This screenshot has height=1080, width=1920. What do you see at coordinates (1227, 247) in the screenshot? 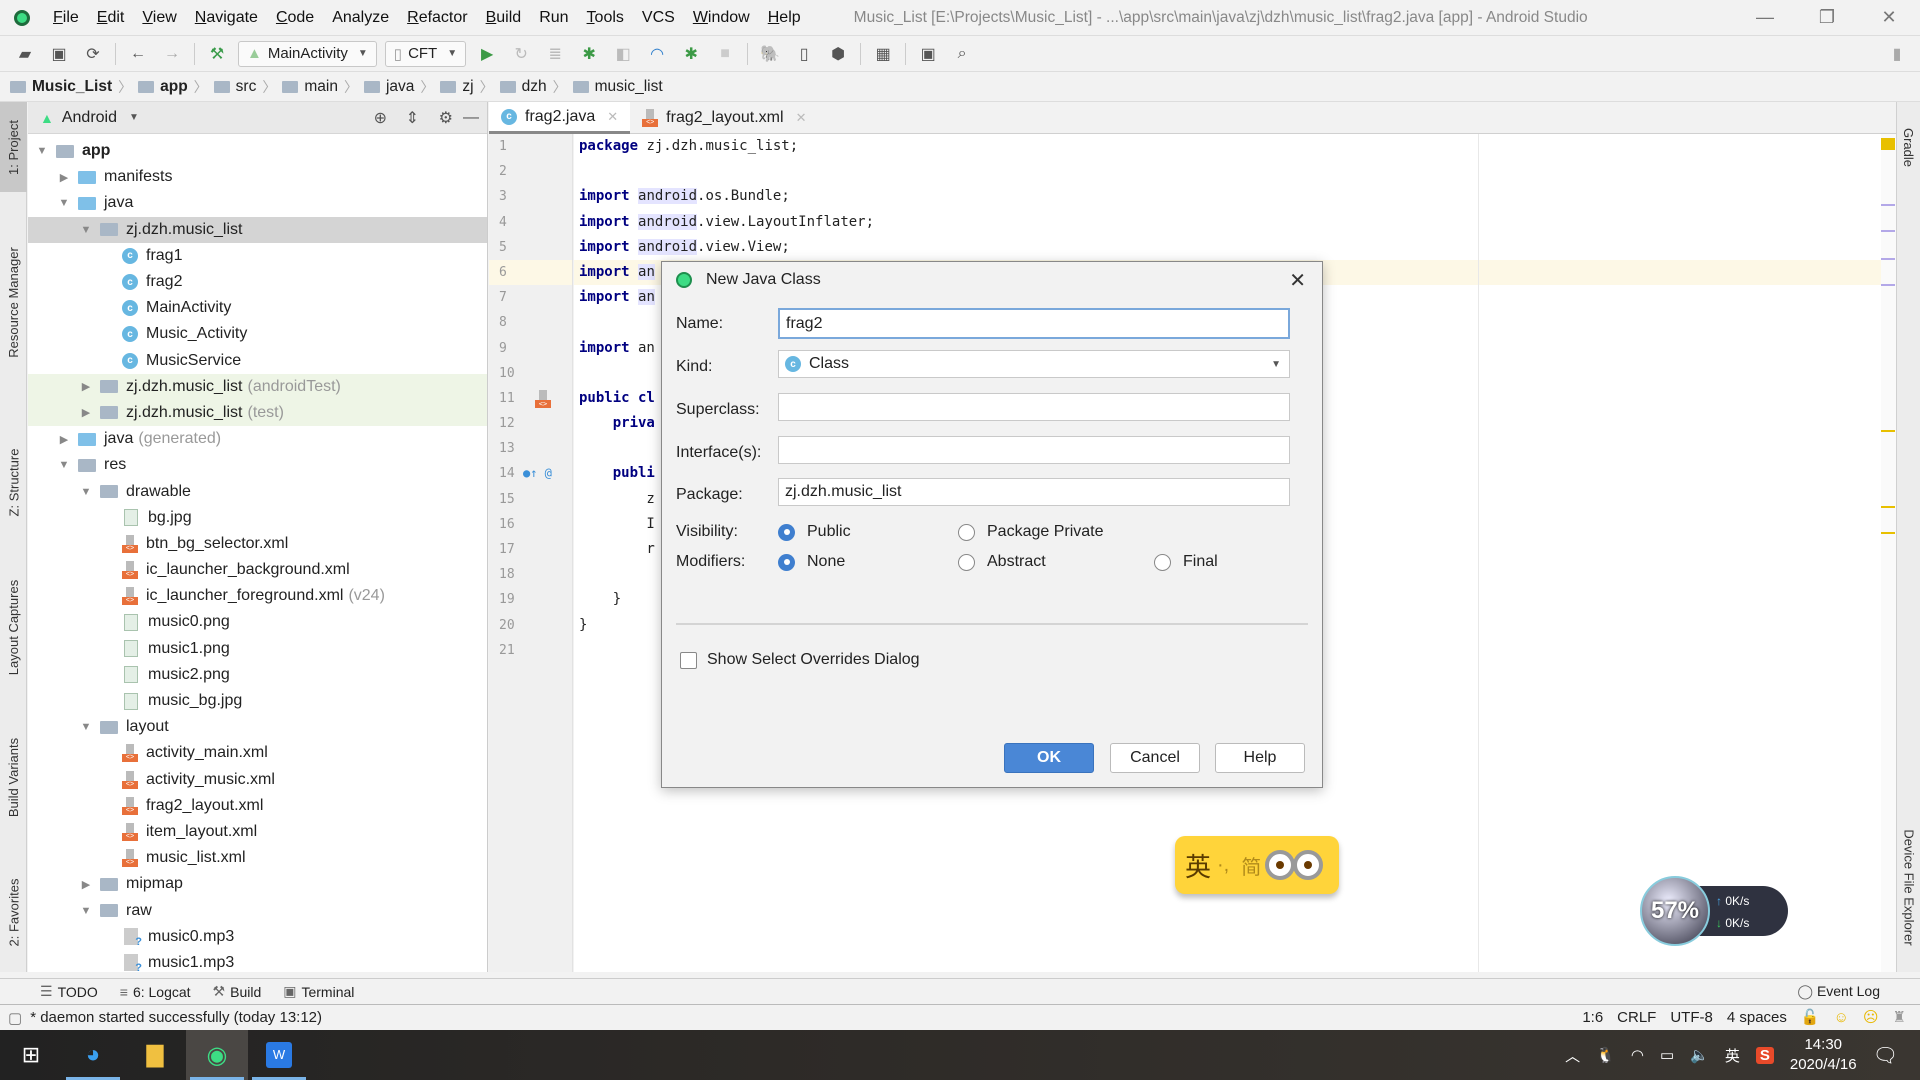
I see `code-line: import android.view.View;` at bounding box center [1227, 247].